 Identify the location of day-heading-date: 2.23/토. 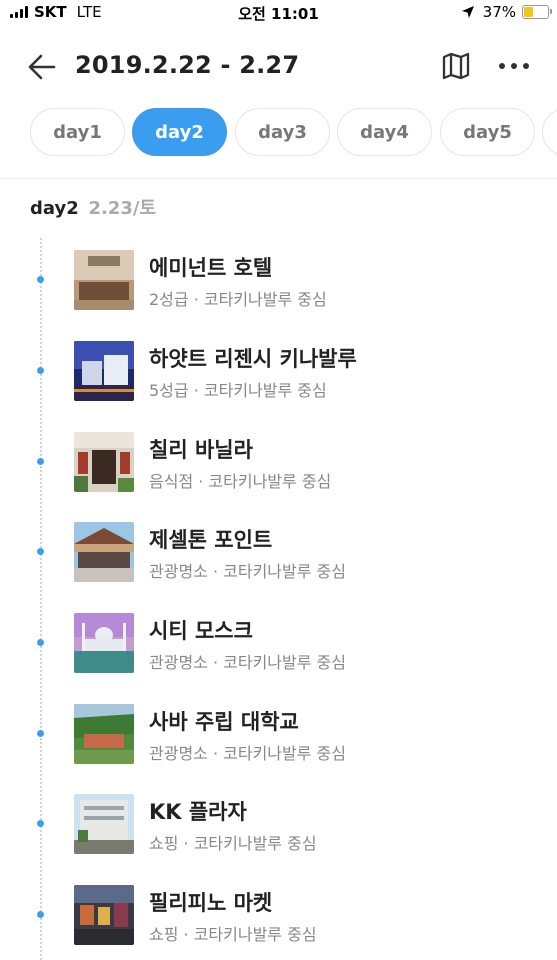
(122, 208).